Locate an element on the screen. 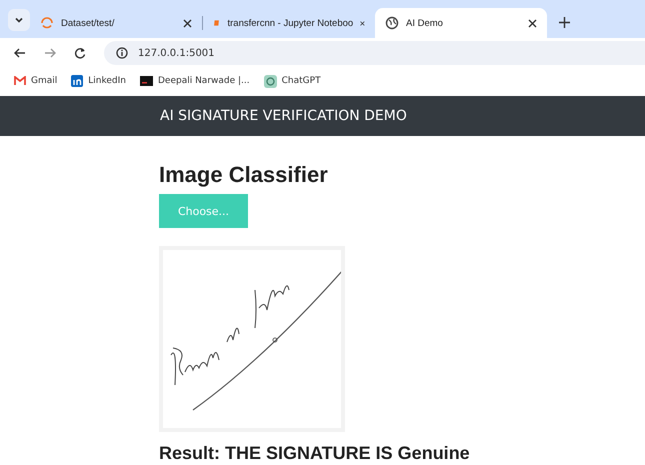 The image size is (645, 465). browser-tab: transfercnn - Jupyter Noteboo is located at coordinates (289, 23).